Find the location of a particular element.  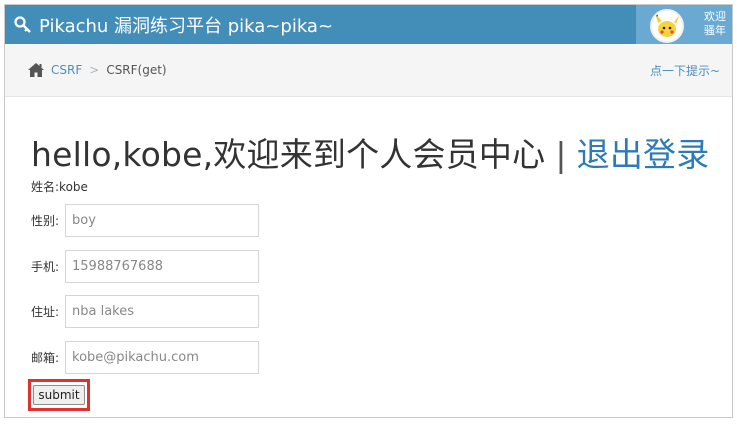

email-label: 邮箱: is located at coordinates (45, 358).